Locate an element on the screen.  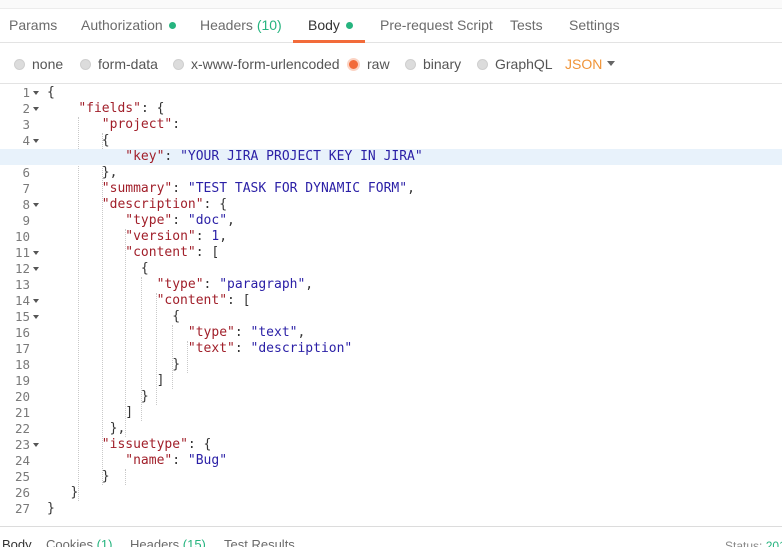
code-text: "type": "text", is located at coordinates (246, 332).